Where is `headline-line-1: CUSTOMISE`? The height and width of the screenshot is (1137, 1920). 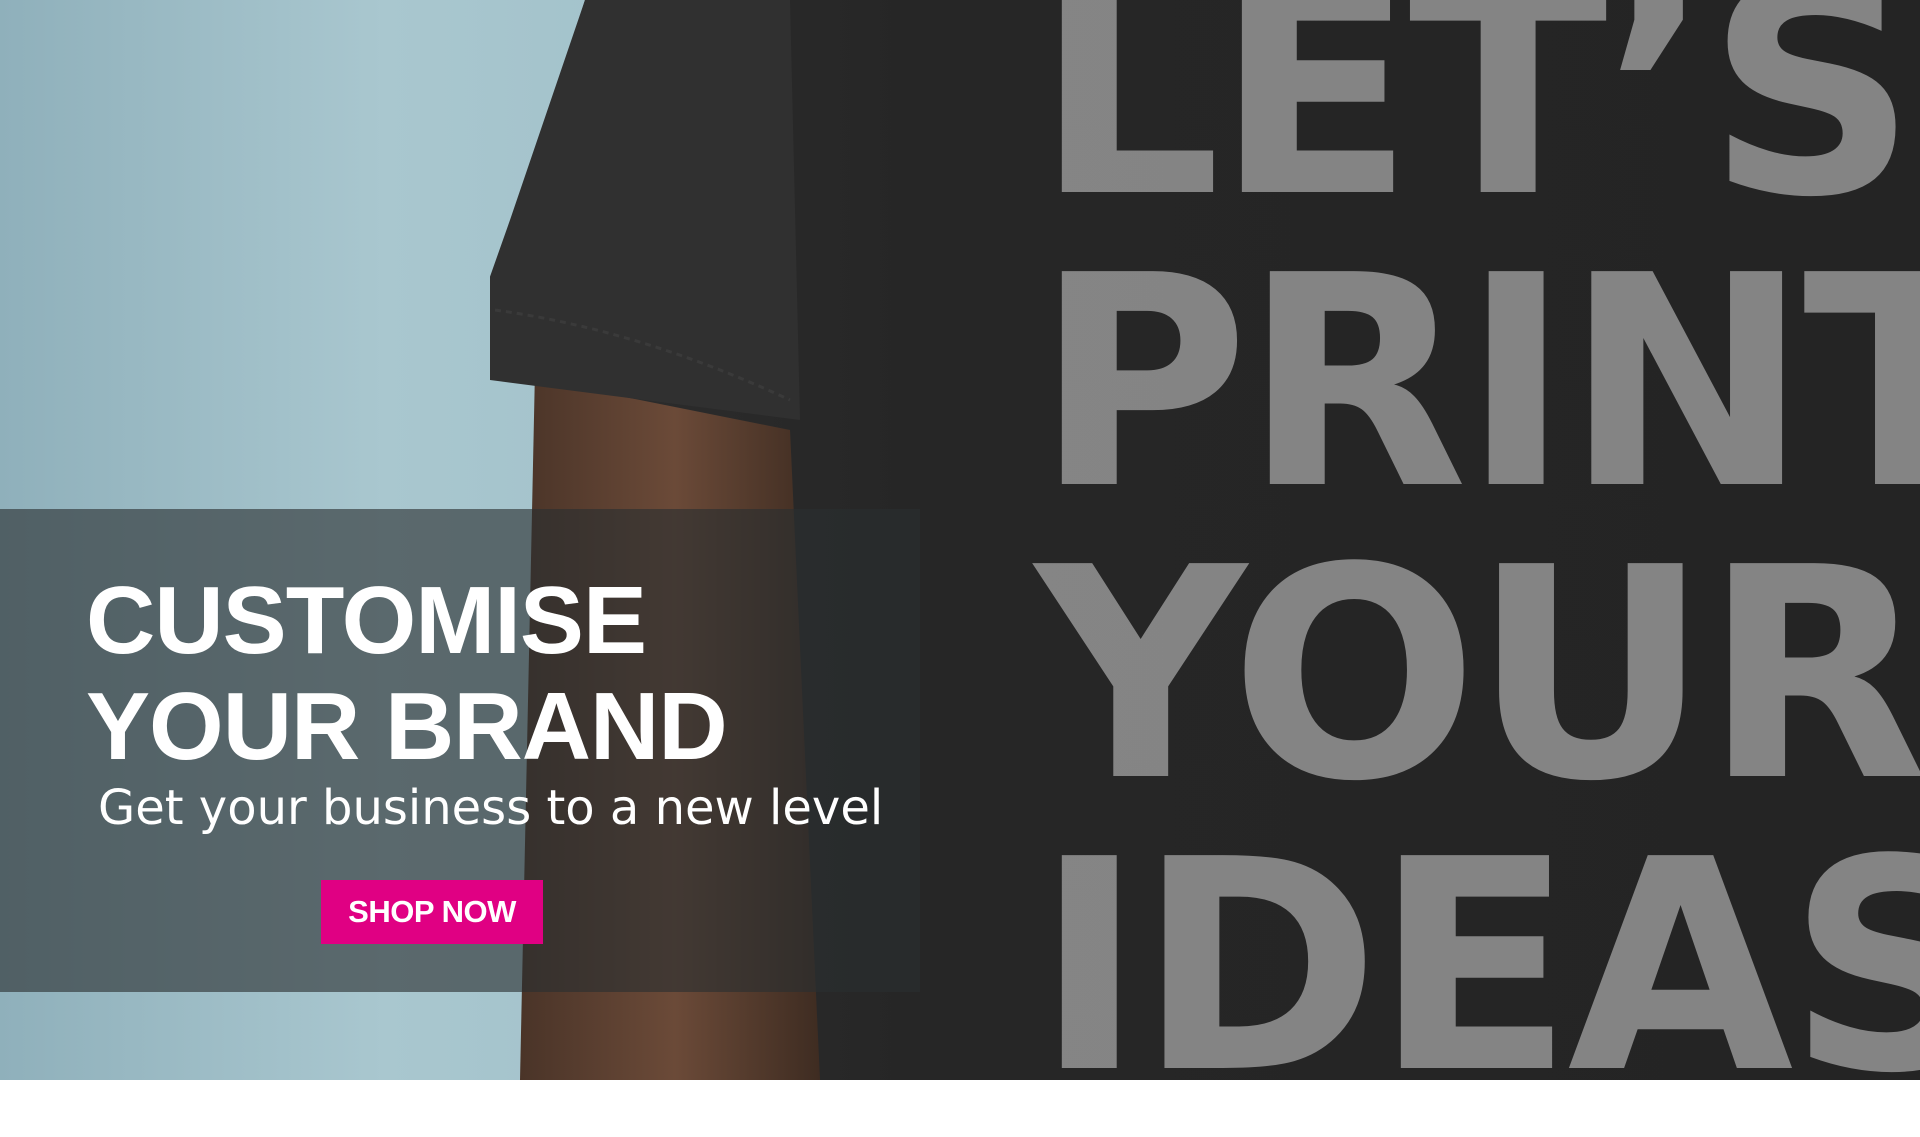 headline-line-1: CUSTOMISE is located at coordinates (366, 620).